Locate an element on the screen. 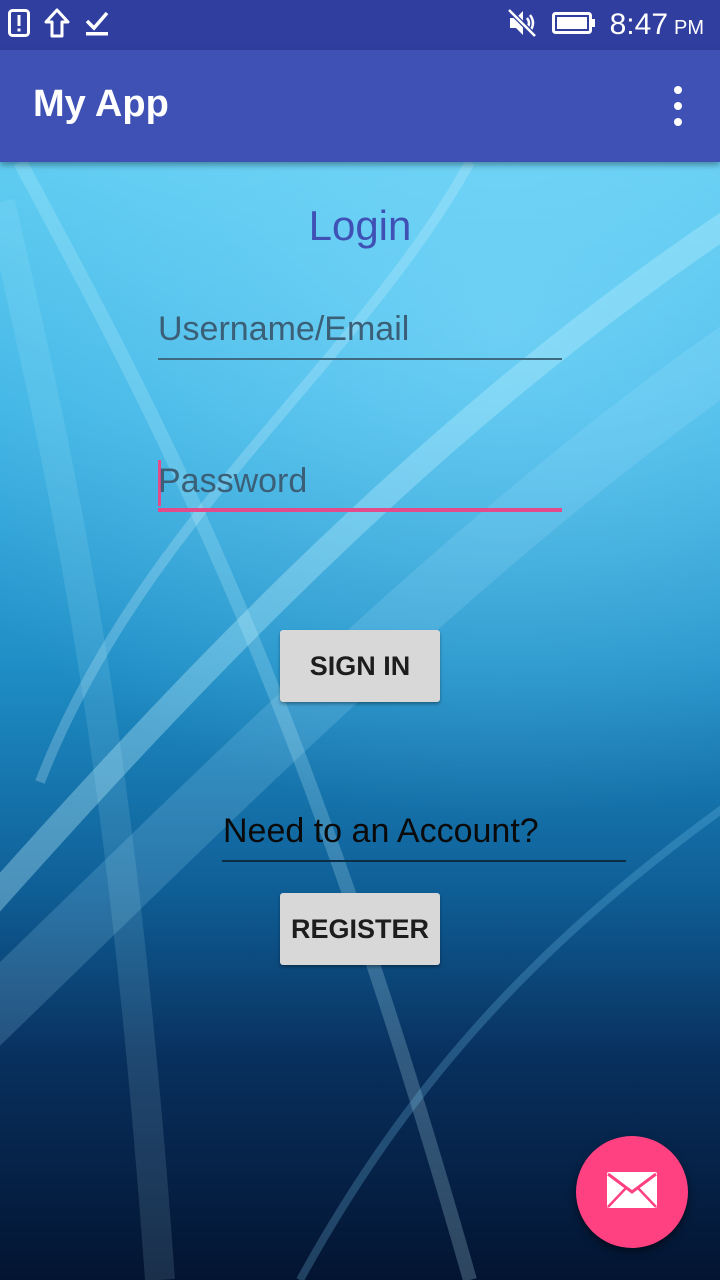 The image size is (720, 1280). status-clock: 8:47 PM is located at coordinates (657, 25).